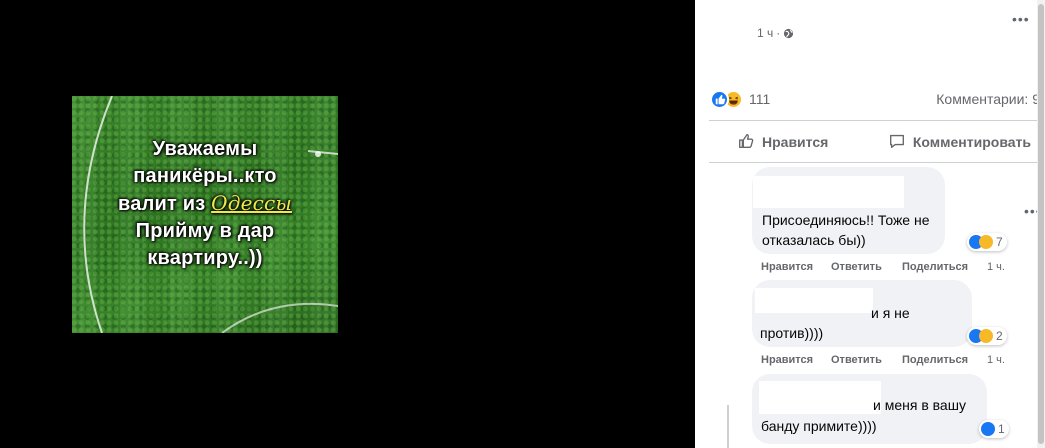 This screenshot has height=448, width=1045. Describe the element at coordinates (205, 149) in the screenshot. I see `caption-line-1: Уважаемы` at that location.